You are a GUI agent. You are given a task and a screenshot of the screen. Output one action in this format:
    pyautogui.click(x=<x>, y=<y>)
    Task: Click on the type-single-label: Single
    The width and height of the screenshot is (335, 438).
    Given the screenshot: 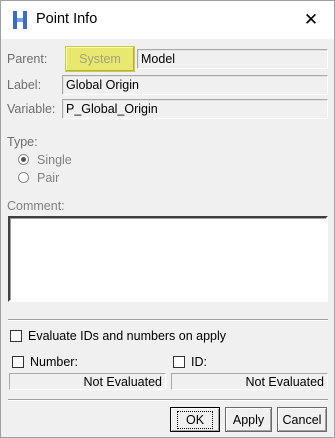 What is the action you would take?
    pyautogui.click(x=54, y=160)
    